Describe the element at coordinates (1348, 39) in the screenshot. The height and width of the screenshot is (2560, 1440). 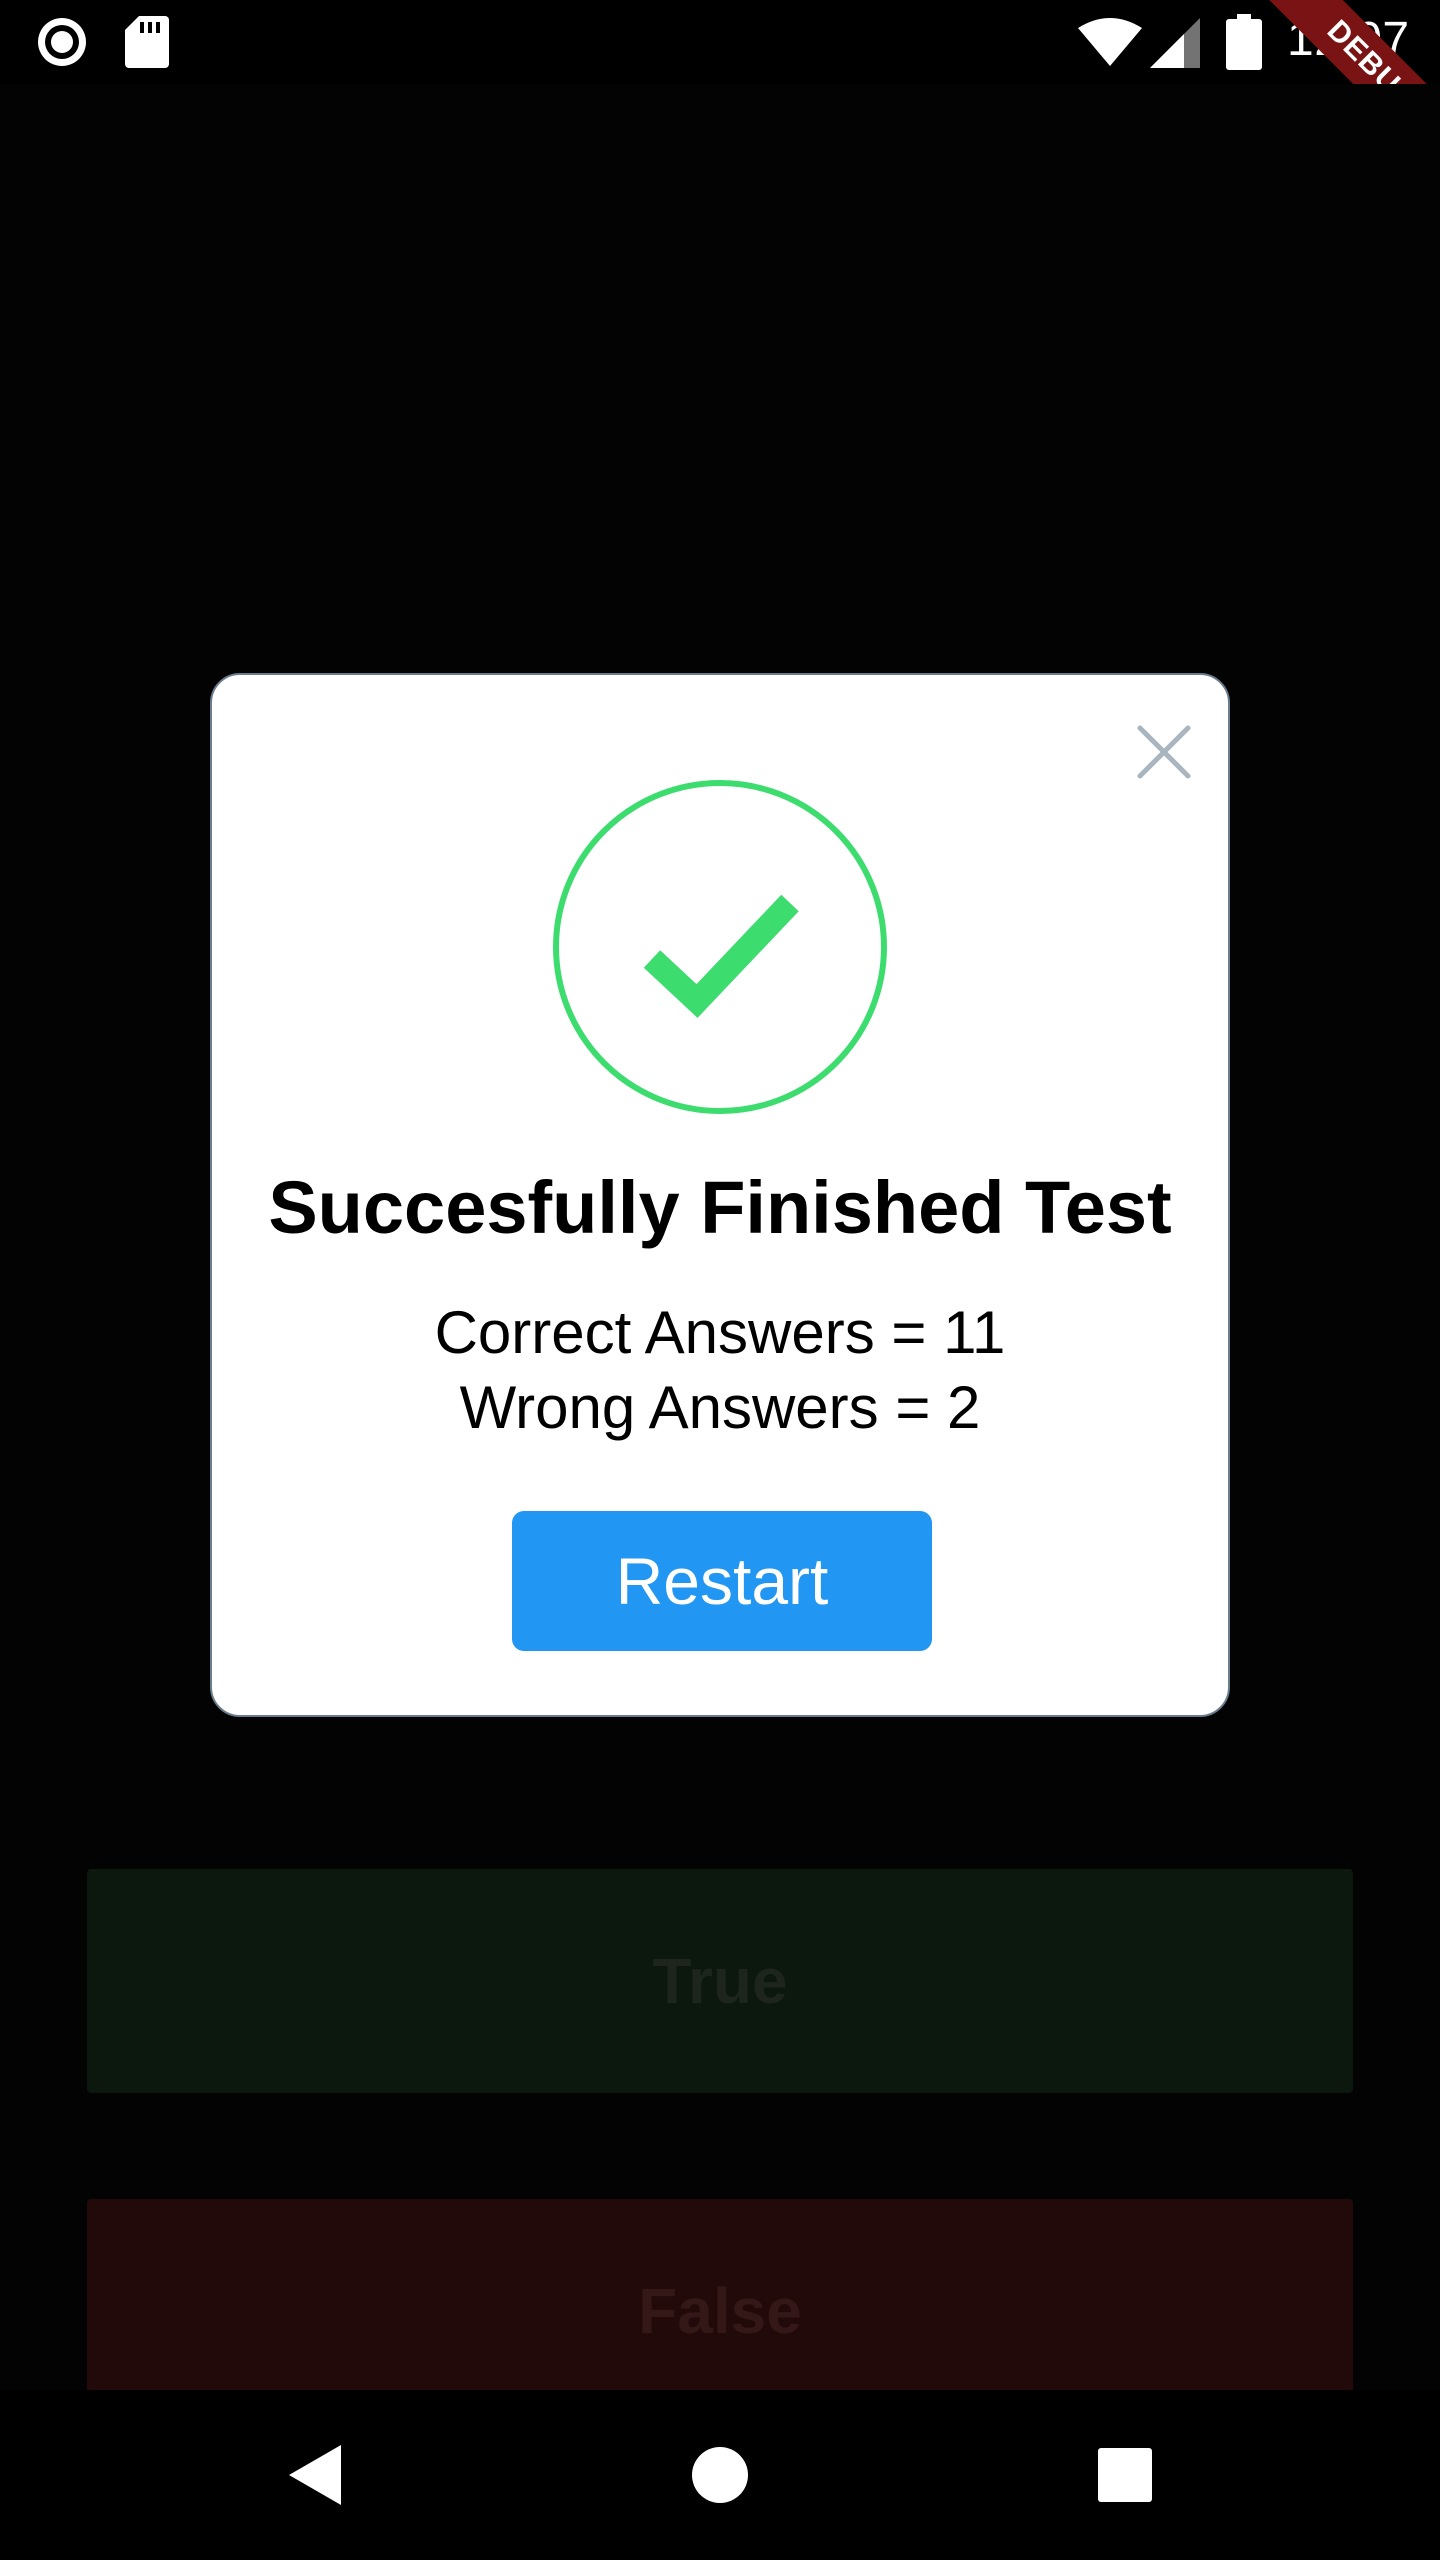
I see `clock: 12:07` at that location.